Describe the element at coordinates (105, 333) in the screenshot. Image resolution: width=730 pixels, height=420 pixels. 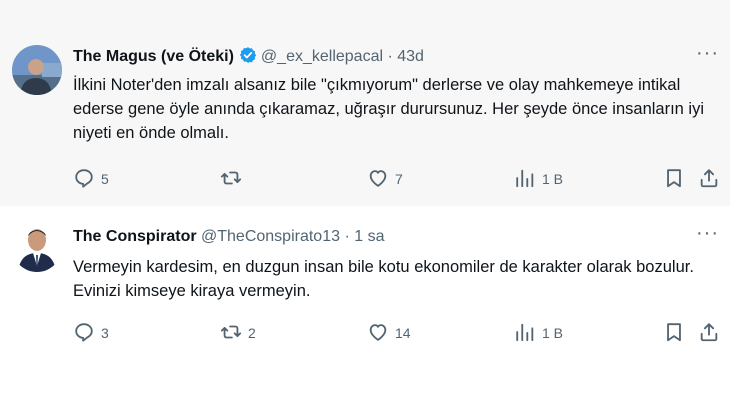
I see `reply-count: 3` at that location.